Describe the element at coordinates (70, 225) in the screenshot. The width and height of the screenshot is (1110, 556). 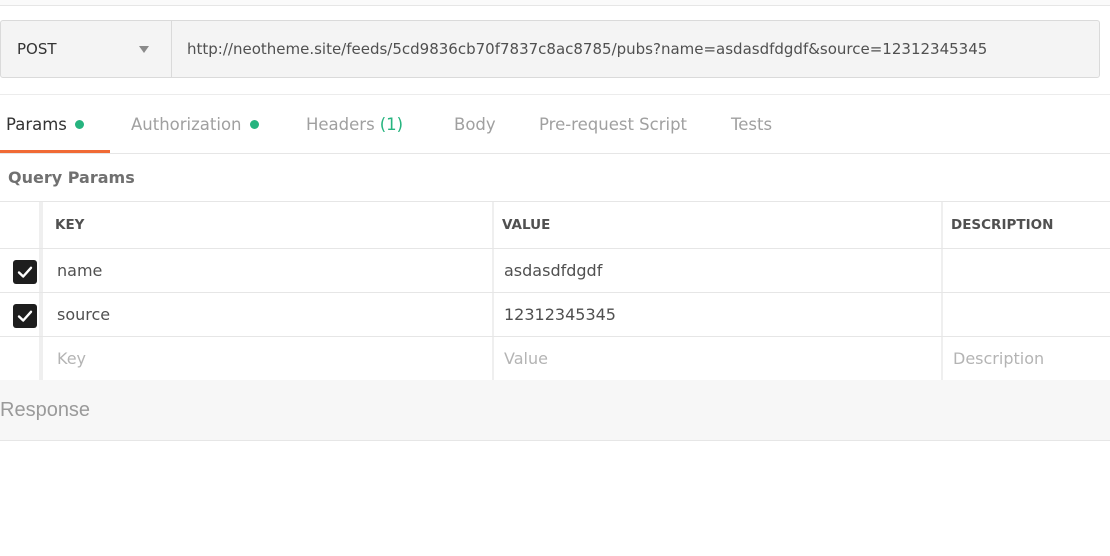
I see `column-header-key: KEY` at that location.